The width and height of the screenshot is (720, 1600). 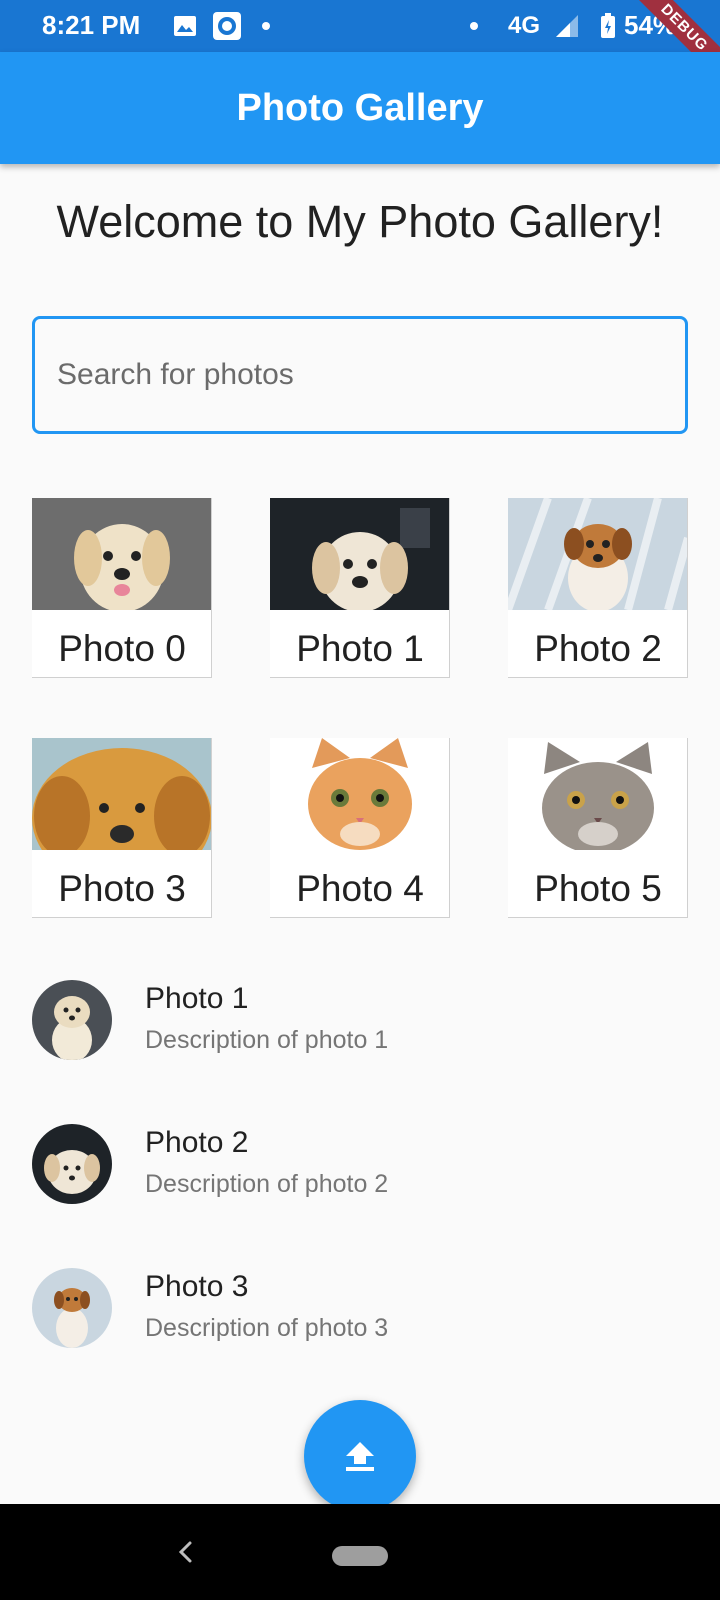 What do you see at coordinates (267, 1328) in the screenshot?
I see `list-item-subtitle: Description of photo 3` at bounding box center [267, 1328].